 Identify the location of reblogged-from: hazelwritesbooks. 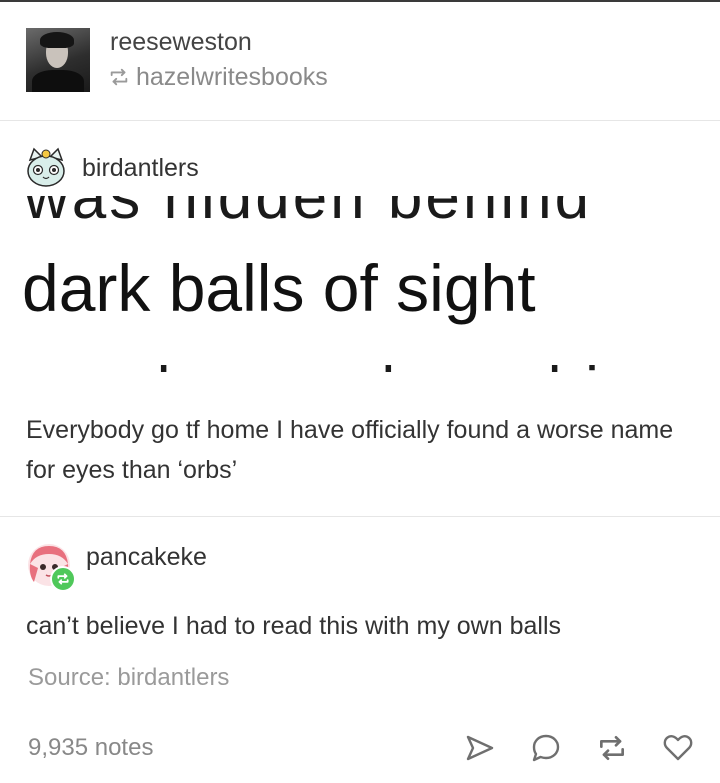
(218, 77).